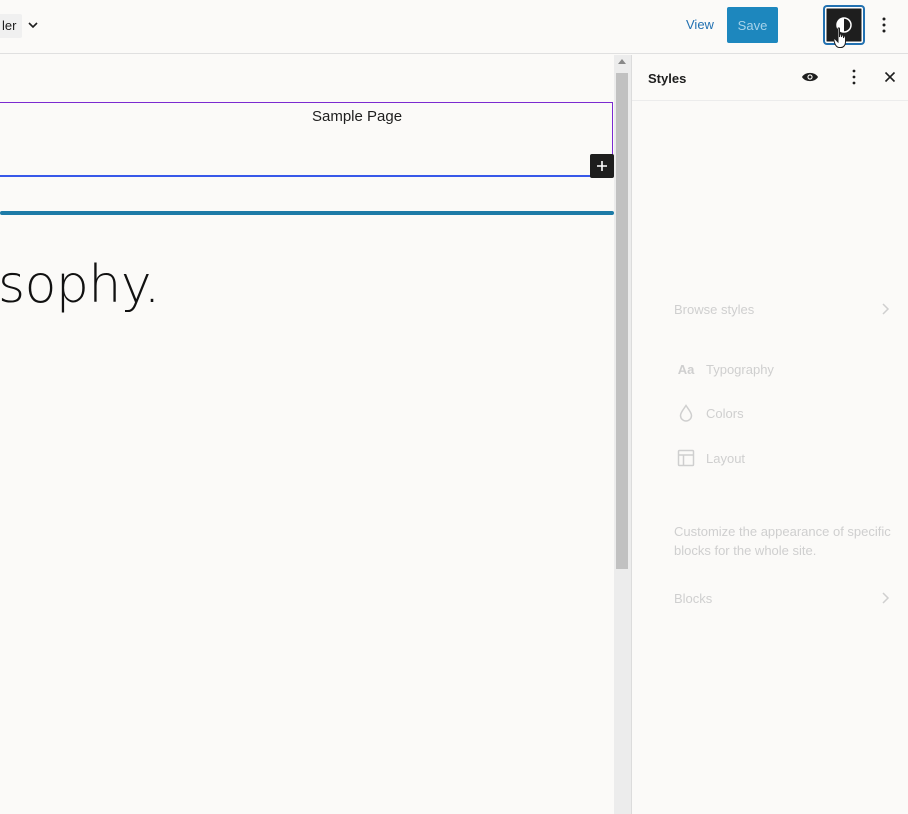 The height and width of the screenshot is (814, 908). Describe the element at coordinates (33, 25) in the screenshot. I see `chevron-down-icon` at that location.